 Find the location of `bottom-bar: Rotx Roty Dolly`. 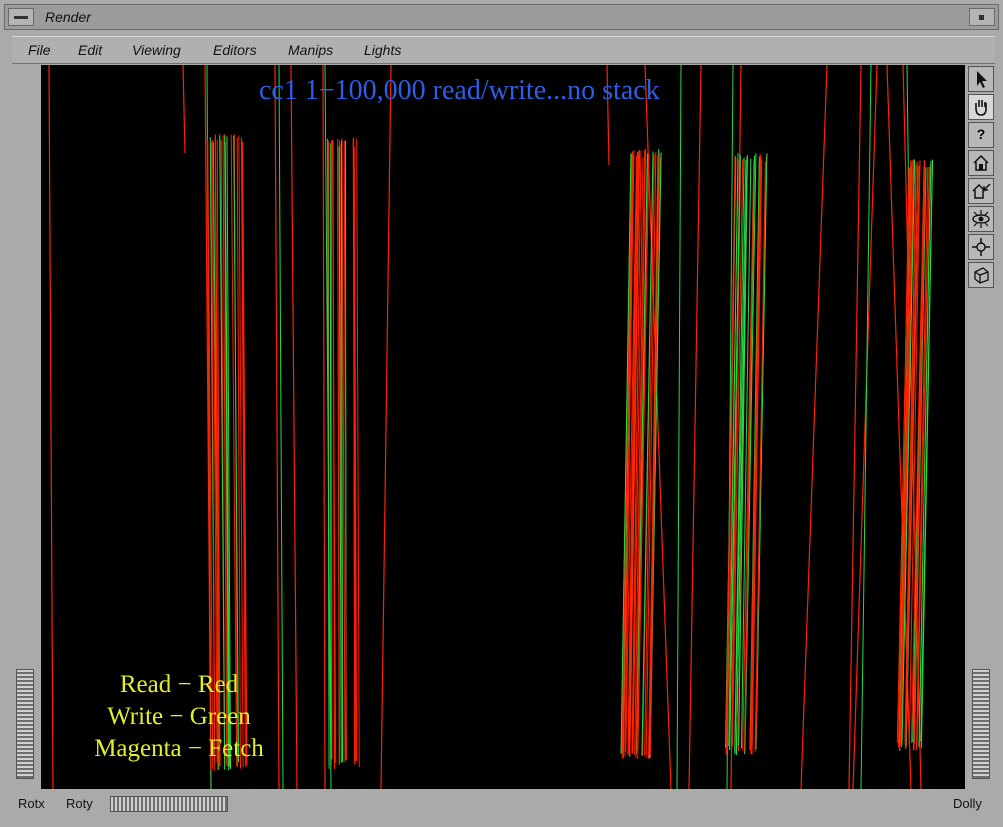

bottom-bar: Rotx Roty Dolly is located at coordinates (503, 805).